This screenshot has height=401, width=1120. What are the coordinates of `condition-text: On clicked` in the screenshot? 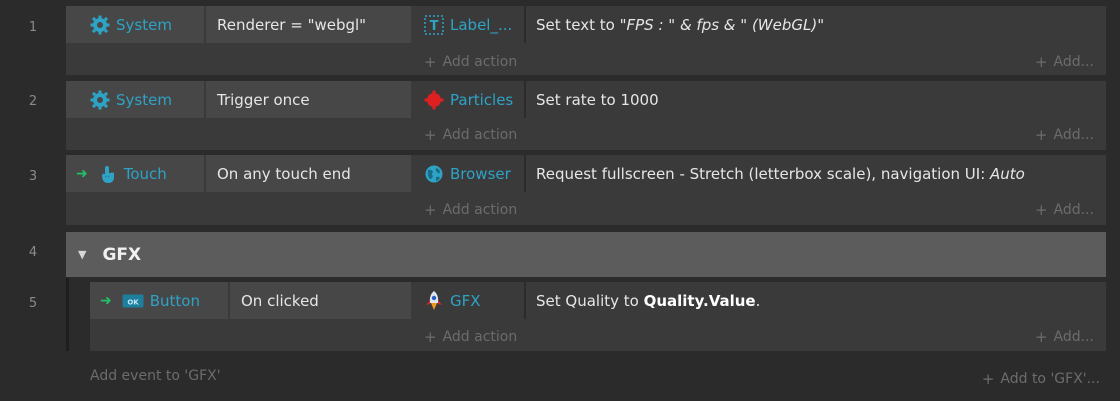 It's located at (320, 300).